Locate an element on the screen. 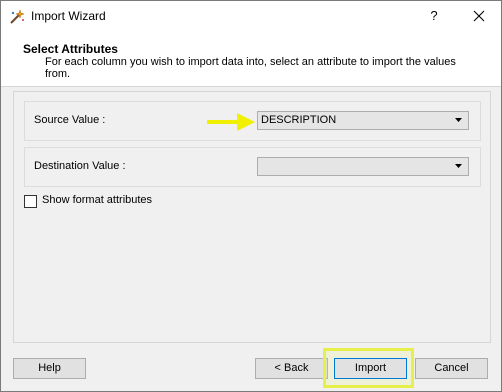 The image size is (502, 392). title-bar: Import Wizard ? is located at coordinates (251, 16).